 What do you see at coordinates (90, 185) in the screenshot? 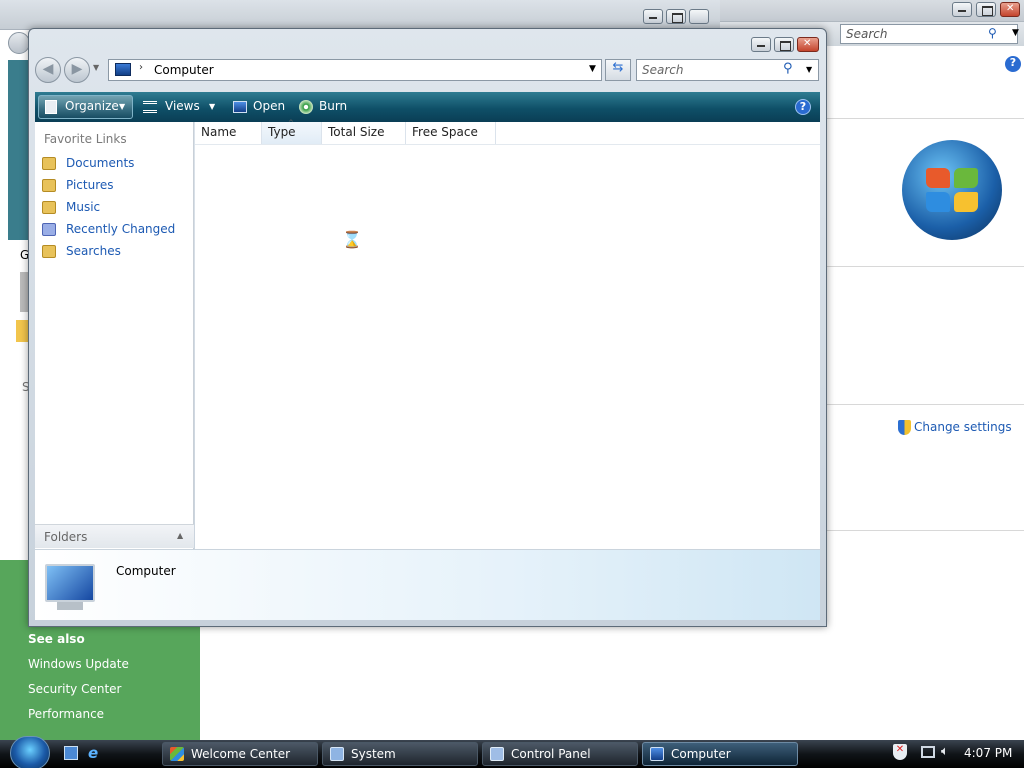
I see `favorite-link-pictures: Pictures` at bounding box center [90, 185].